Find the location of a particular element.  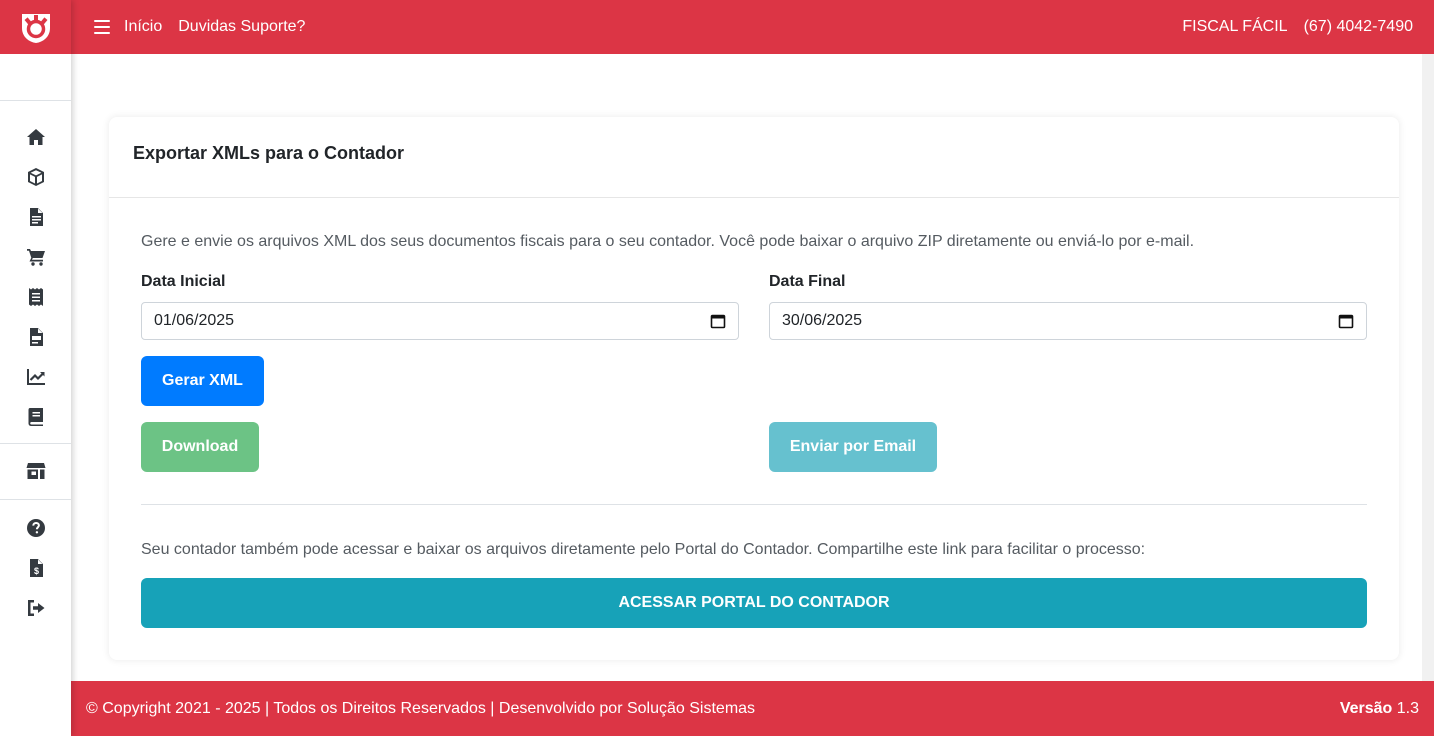

sidebar-item-products is located at coordinates (35, 177).